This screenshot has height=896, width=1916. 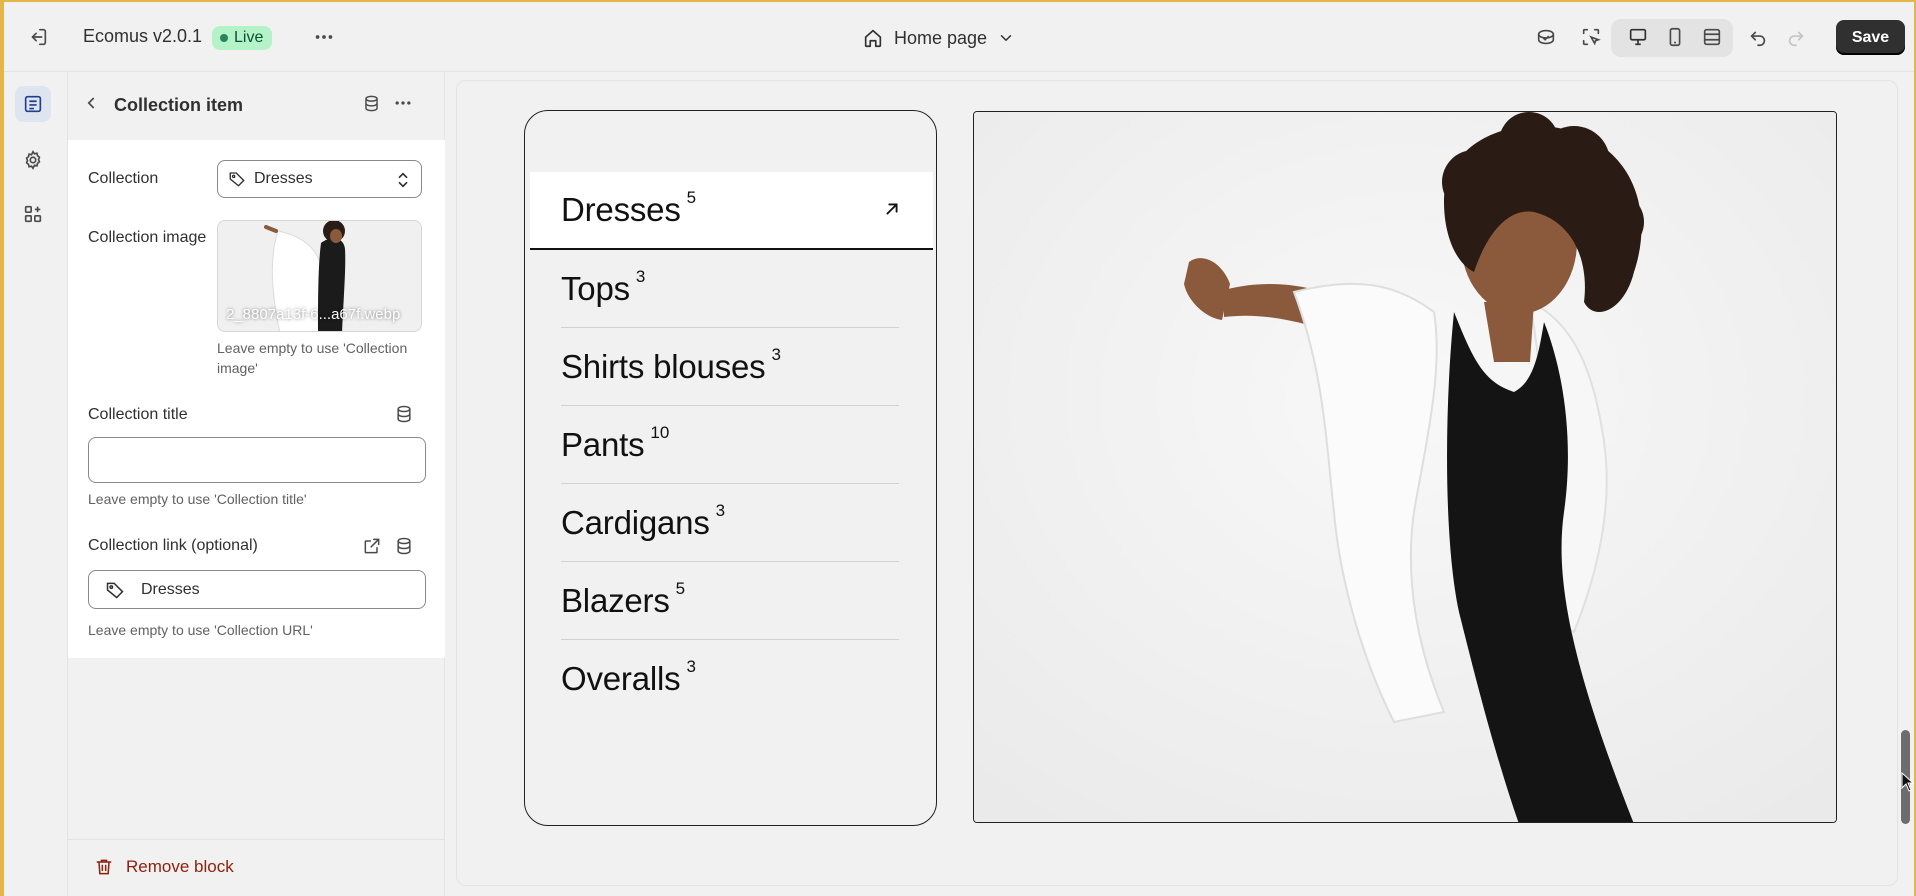 I want to click on collection-item-shirts-blouses: Shirts blouses 3, so click(x=730, y=367).